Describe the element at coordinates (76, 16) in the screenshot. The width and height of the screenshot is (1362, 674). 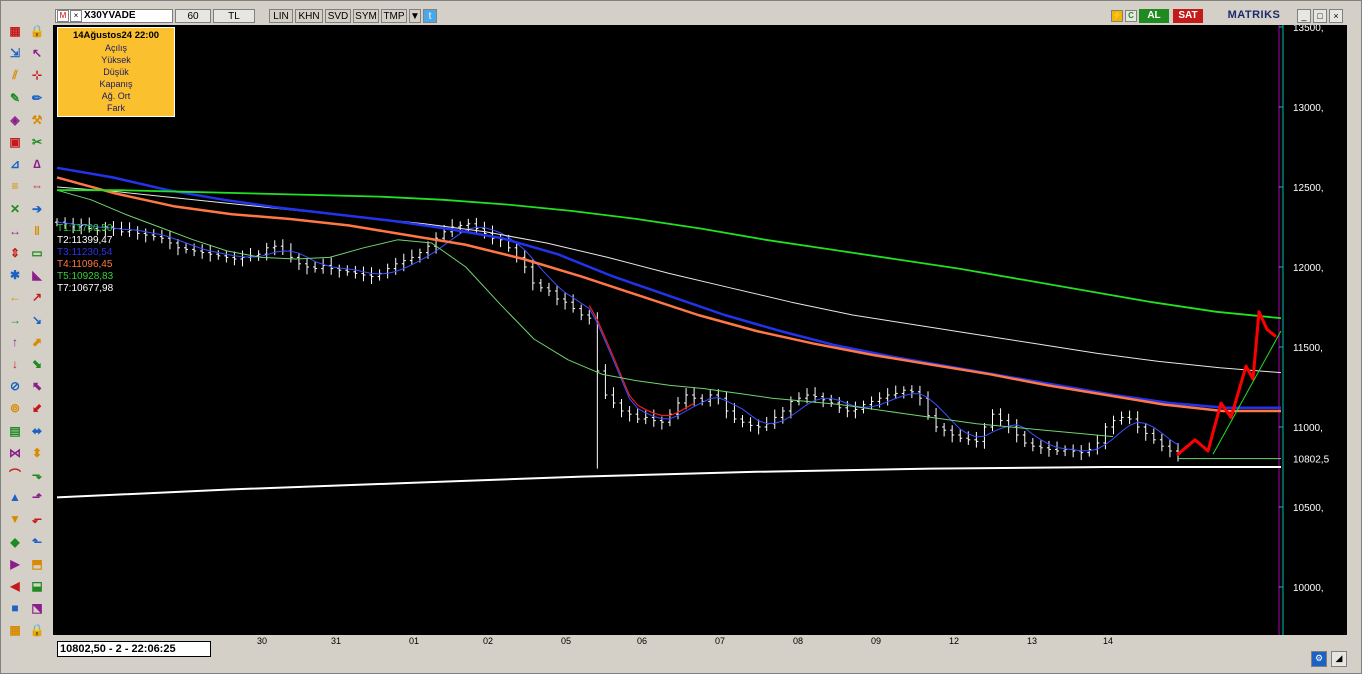
I see `close-small-icon: ×` at that location.